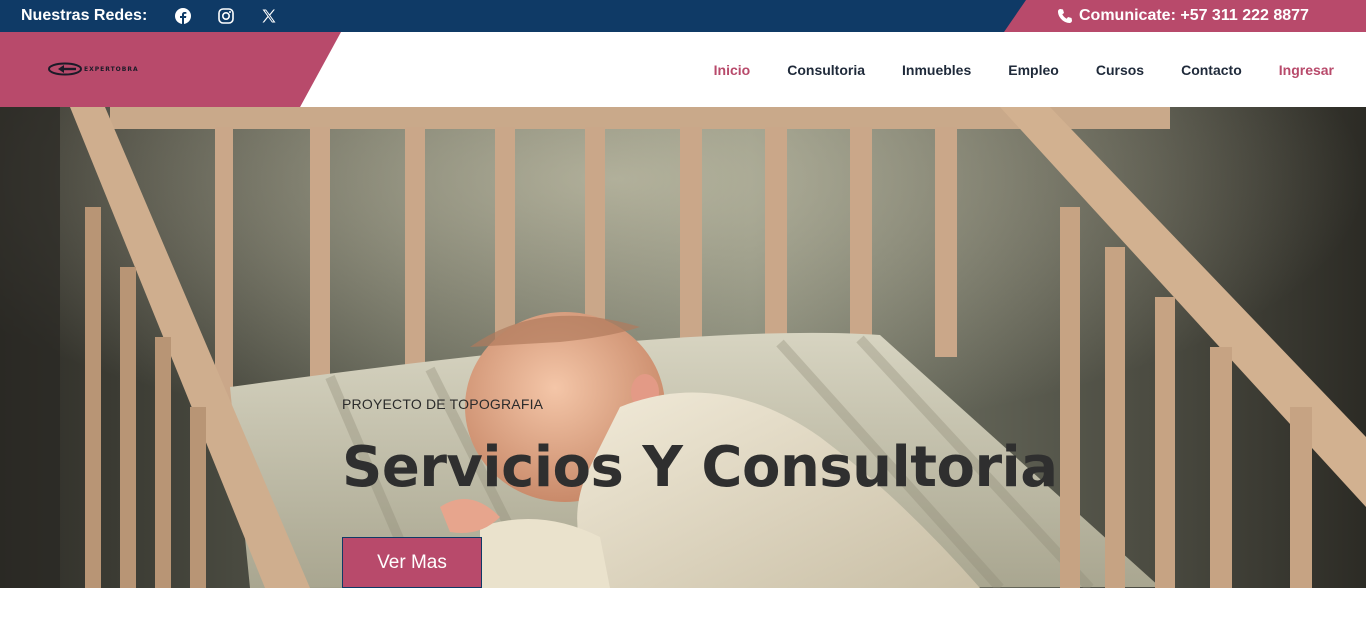 The image size is (1366, 625). Describe the element at coordinates (1211, 70) in the screenshot. I see `nav-item-contacto: Contacto` at that location.